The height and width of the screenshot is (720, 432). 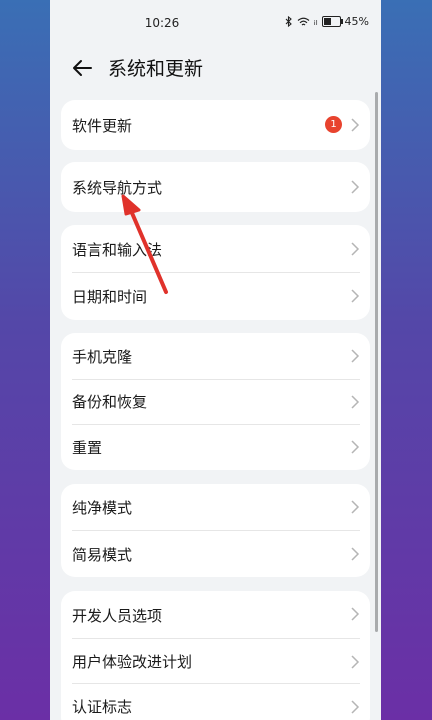 What do you see at coordinates (315, 21) in the screenshot?
I see `signal-icon: ᵢₗ` at bounding box center [315, 21].